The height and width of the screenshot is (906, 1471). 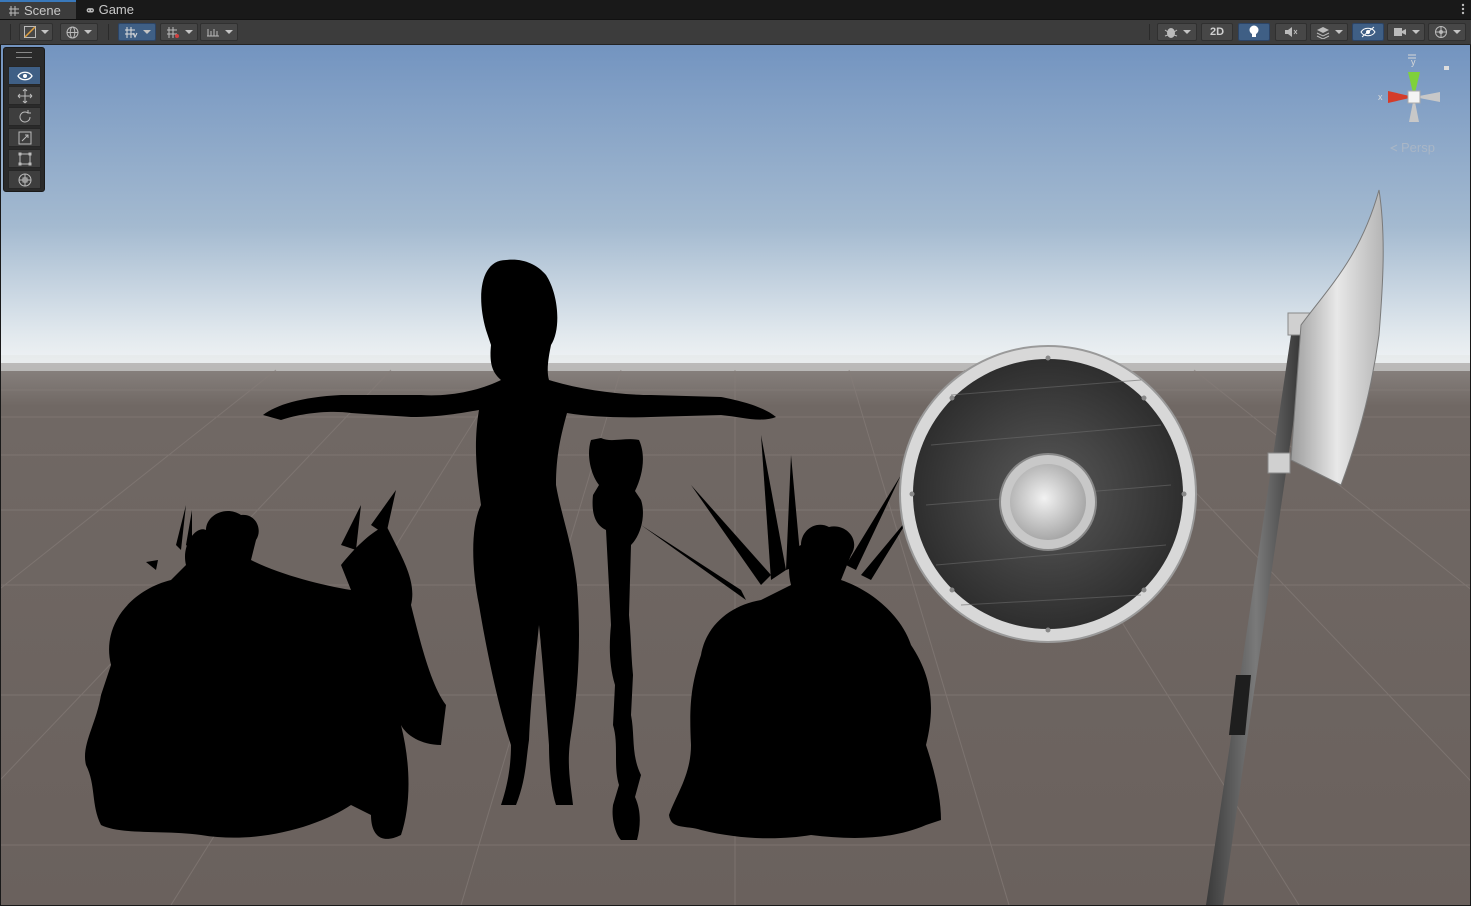 I want to click on effects-layers-icon, so click(x=1322, y=32).